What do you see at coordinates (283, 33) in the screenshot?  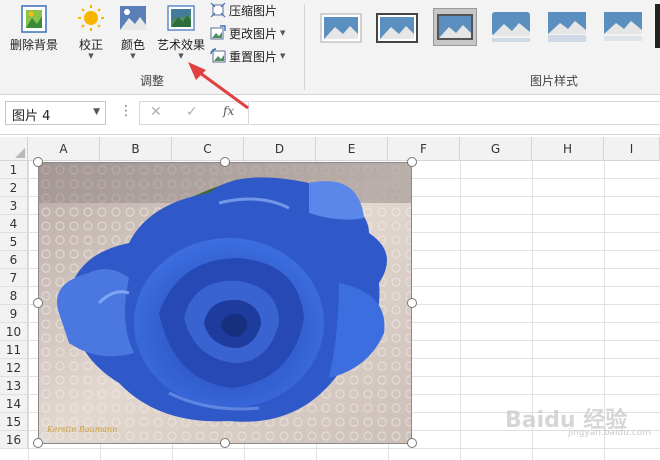 I see `change-picture-dropdown-icon: ▼` at bounding box center [283, 33].